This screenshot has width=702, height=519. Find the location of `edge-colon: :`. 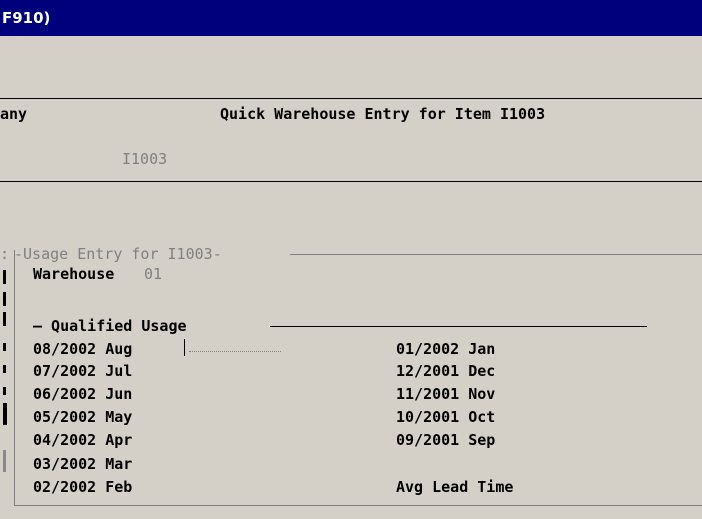

edge-colon: : is located at coordinates (5, 254).